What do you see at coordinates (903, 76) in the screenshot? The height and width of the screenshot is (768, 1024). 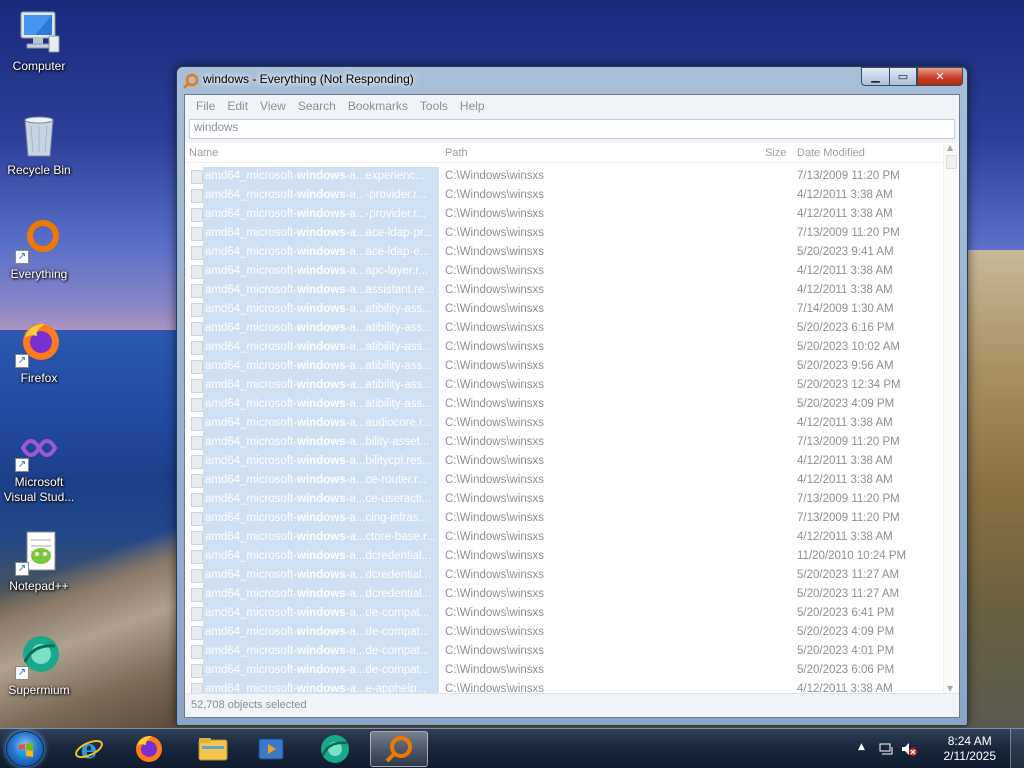 I see `maximize-button: ▭` at bounding box center [903, 76].